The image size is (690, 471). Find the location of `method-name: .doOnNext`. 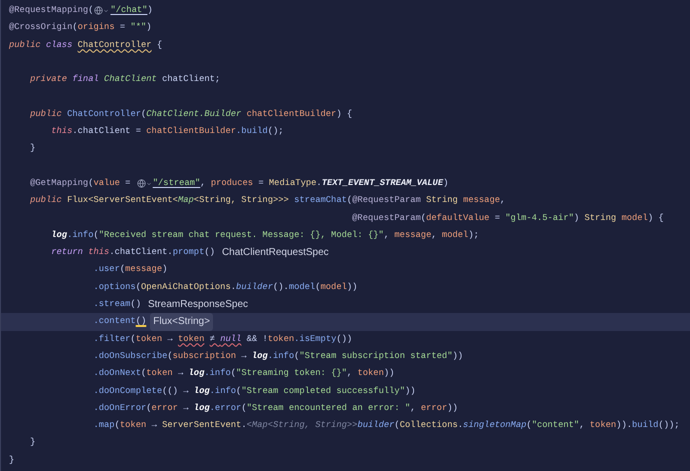

method-name: .doOnNext is located at coordinates (117, 373).